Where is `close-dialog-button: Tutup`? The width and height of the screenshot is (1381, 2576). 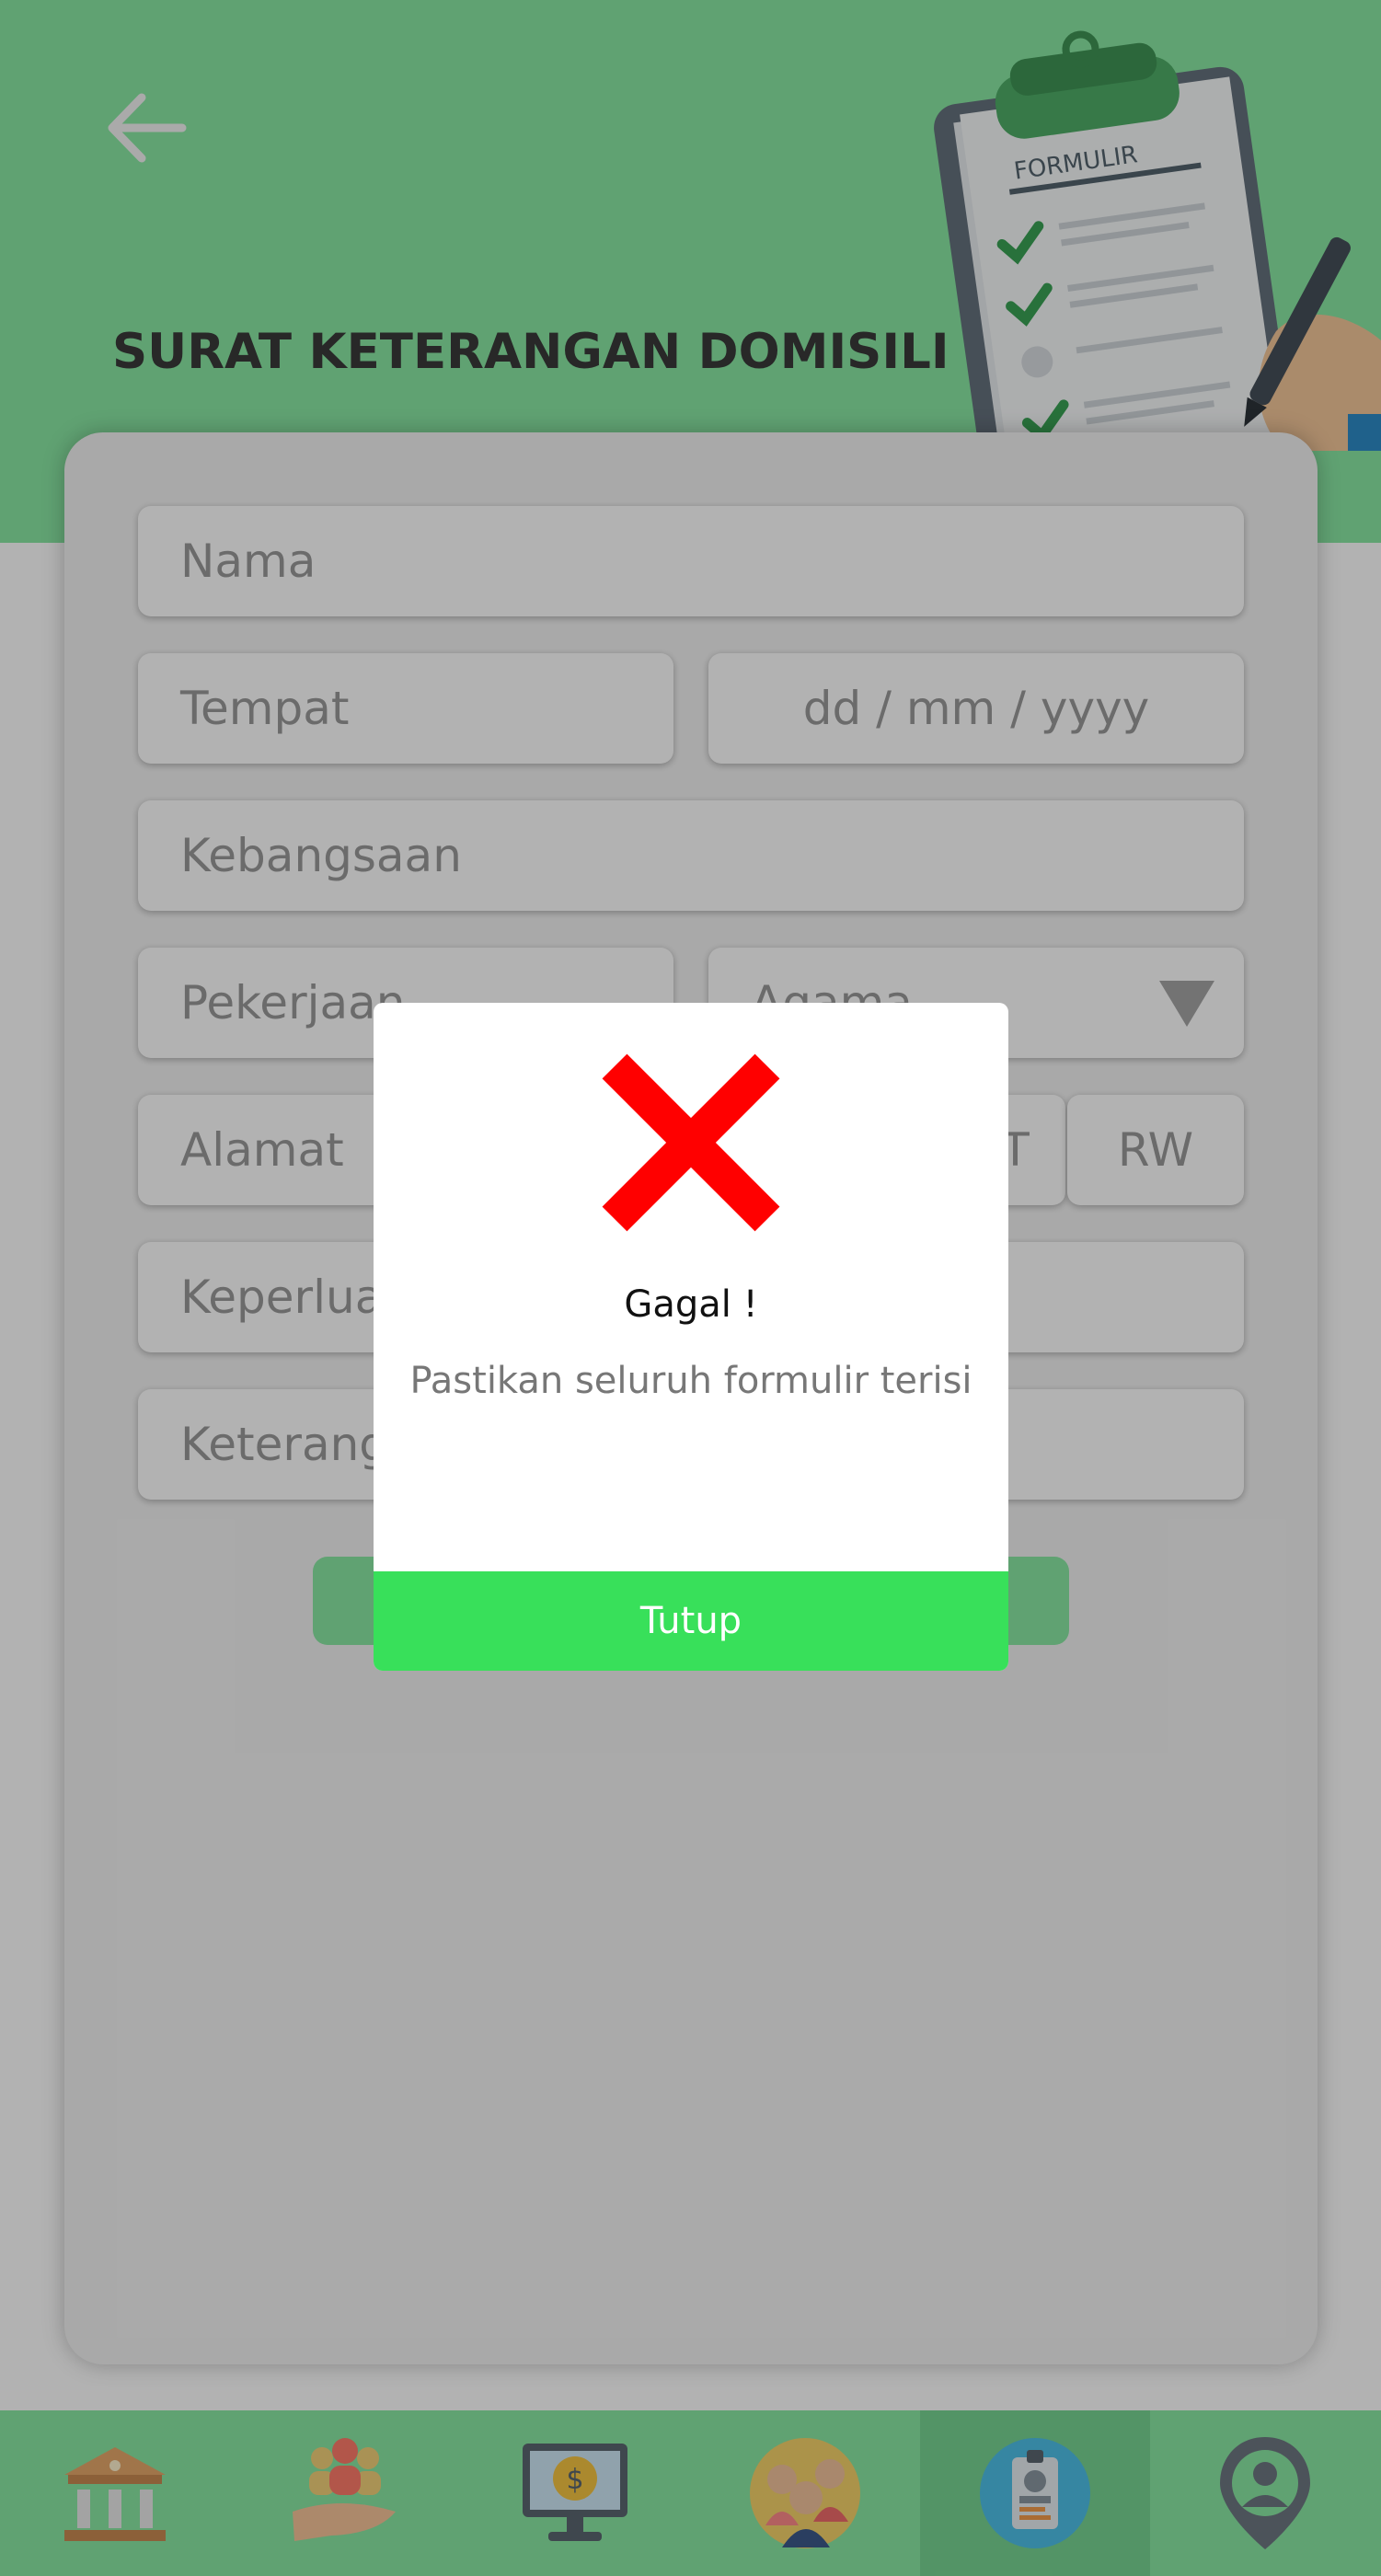
close-dialog-button: Tutup is located at coordinates (691, 1621).